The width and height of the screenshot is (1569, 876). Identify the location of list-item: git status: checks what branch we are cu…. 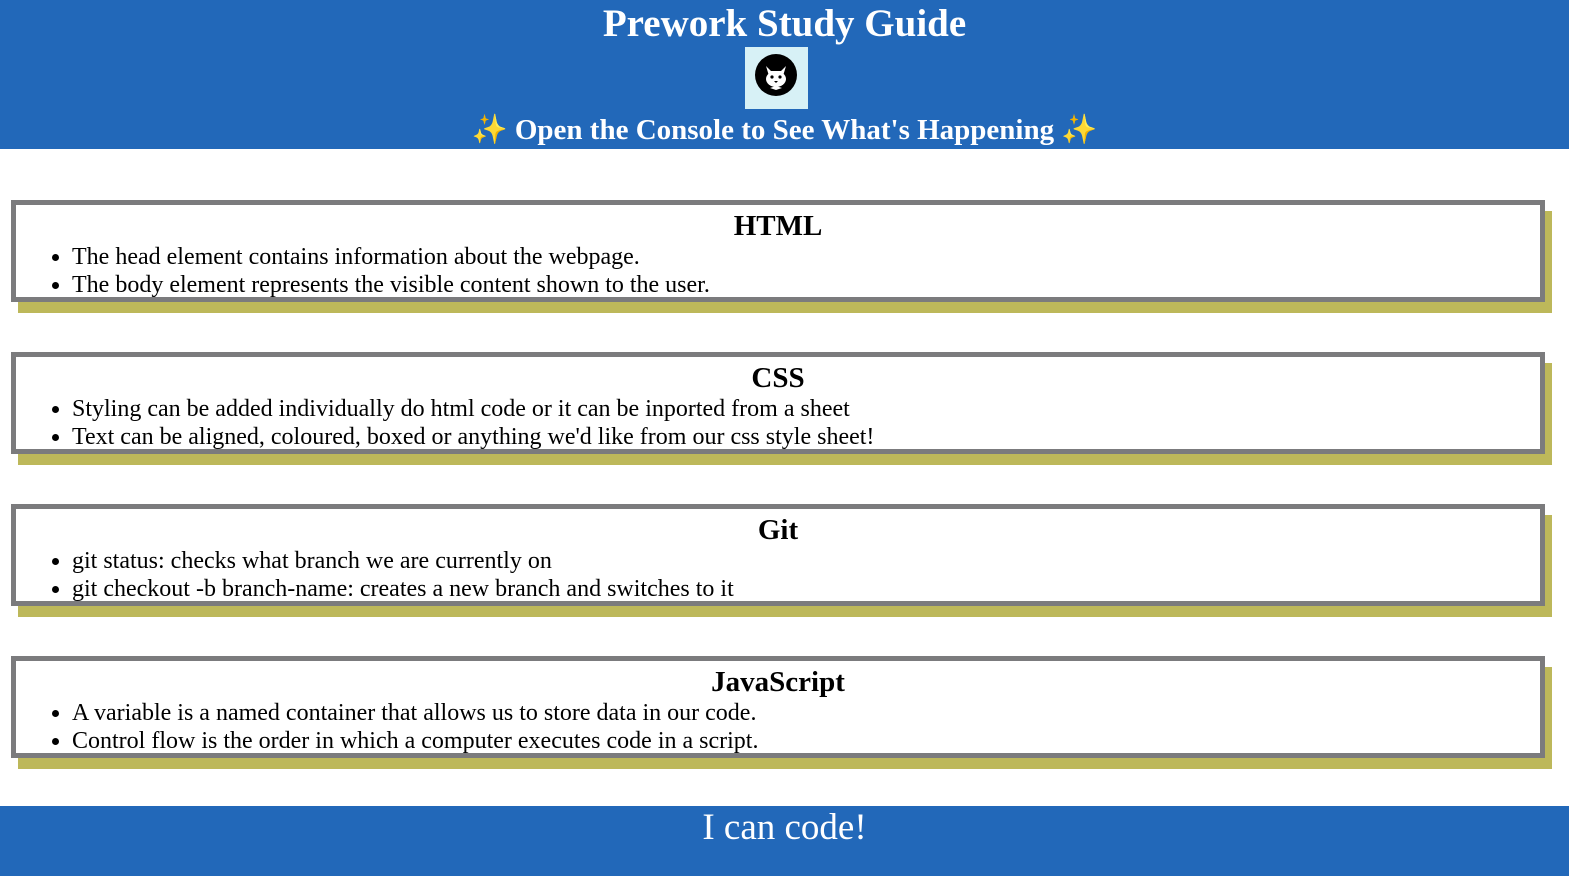
(806, 561).